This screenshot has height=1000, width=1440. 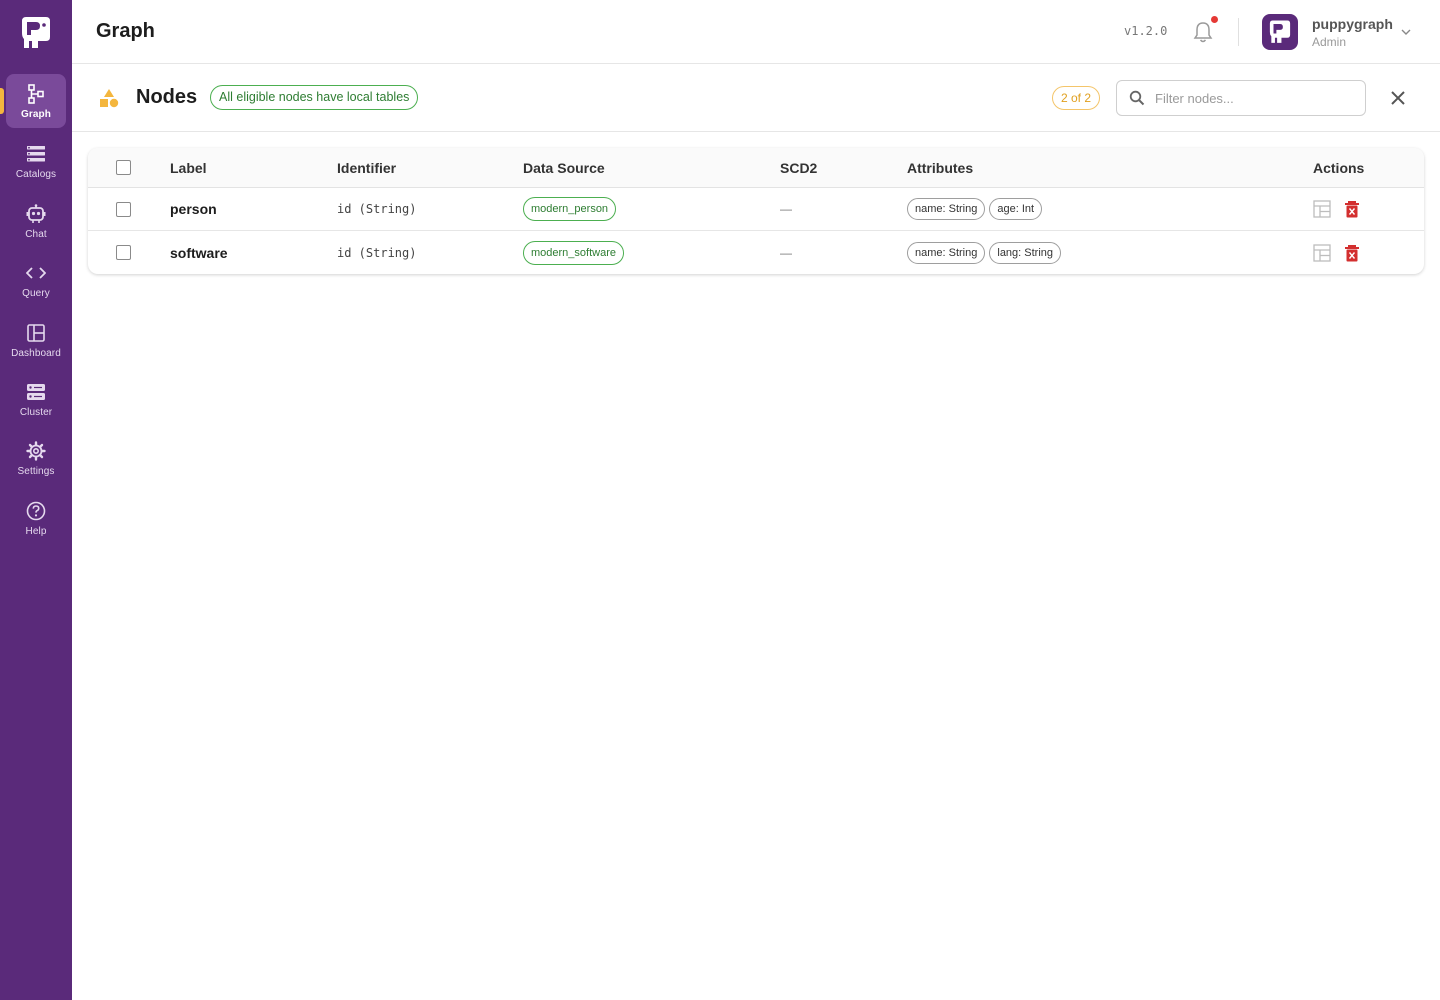 What do you see at coordinates (573, 252) in the screenshot?
I see `data-source-chip: modern_software` at bounding box center [573, 252].